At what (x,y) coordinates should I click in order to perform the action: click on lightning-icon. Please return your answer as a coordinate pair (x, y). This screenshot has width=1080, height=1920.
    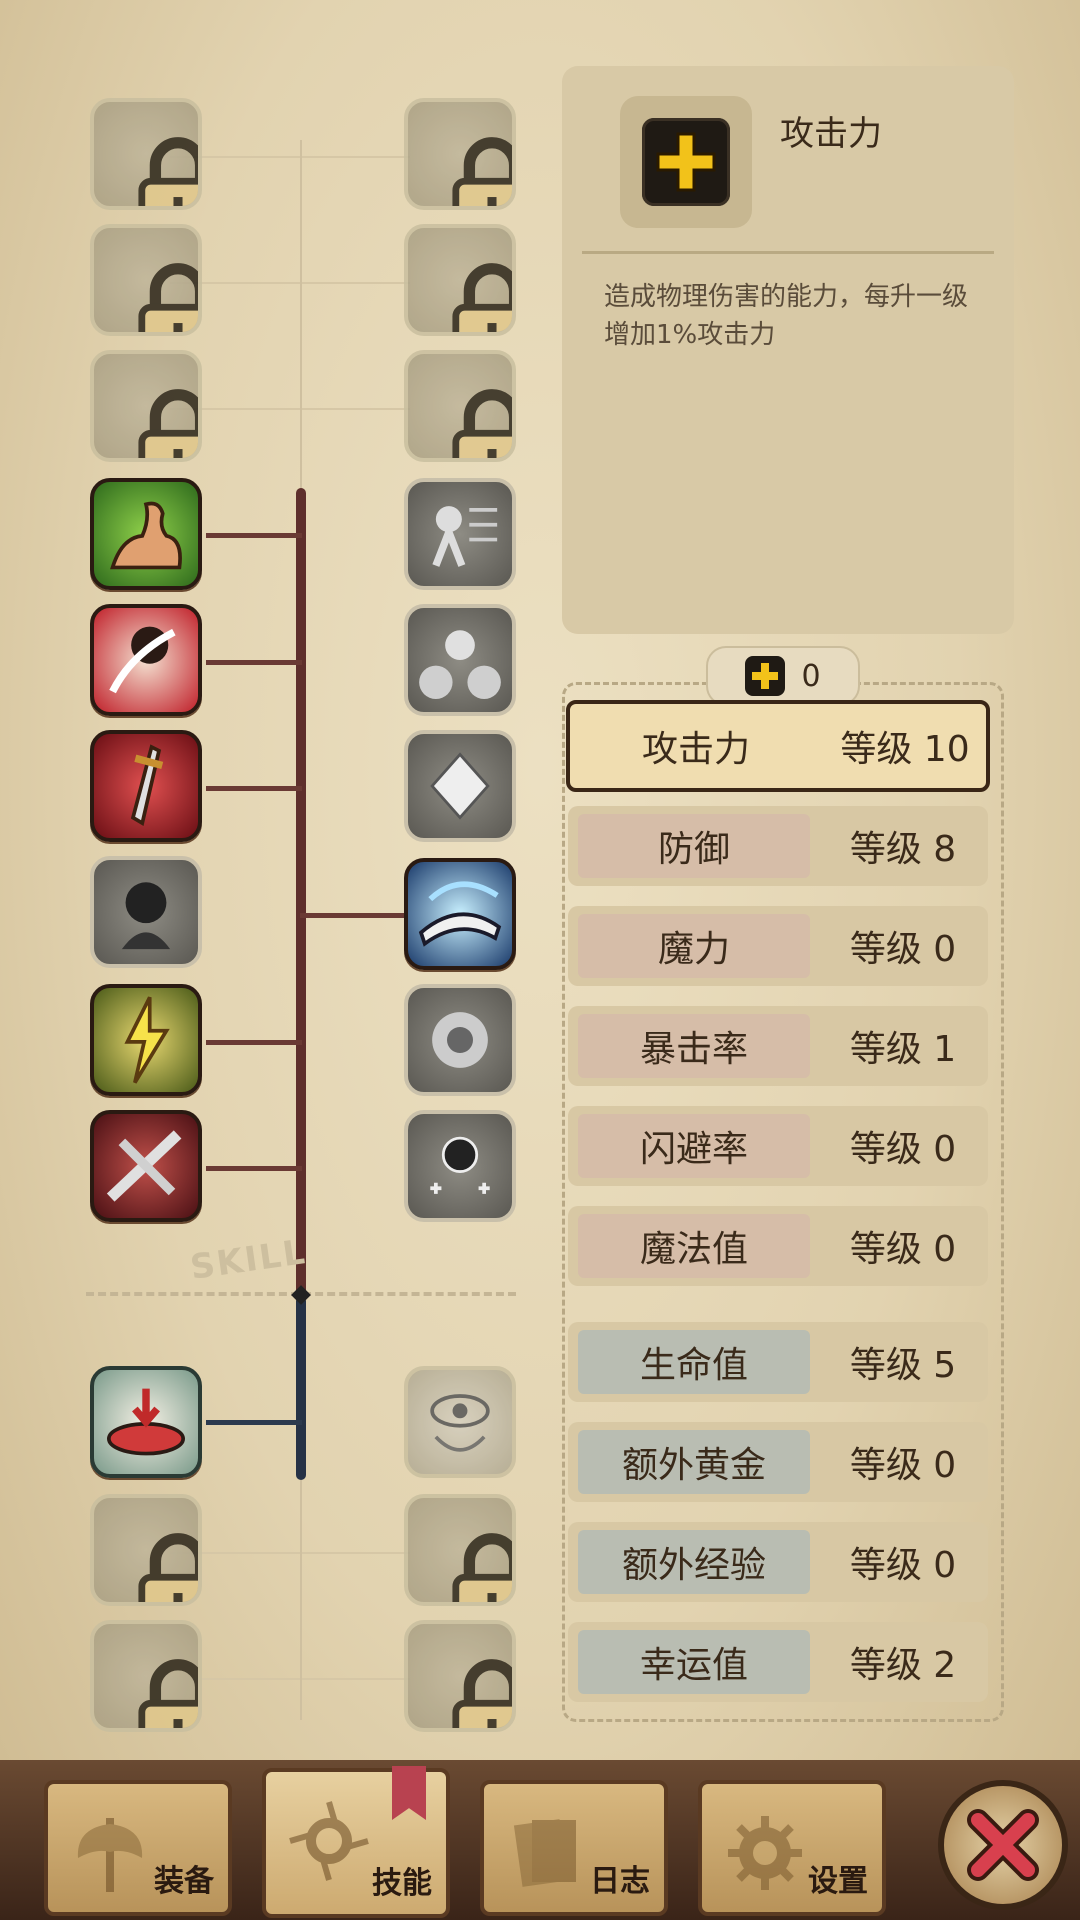
    Looking at the image, I should click on (147, 1040).